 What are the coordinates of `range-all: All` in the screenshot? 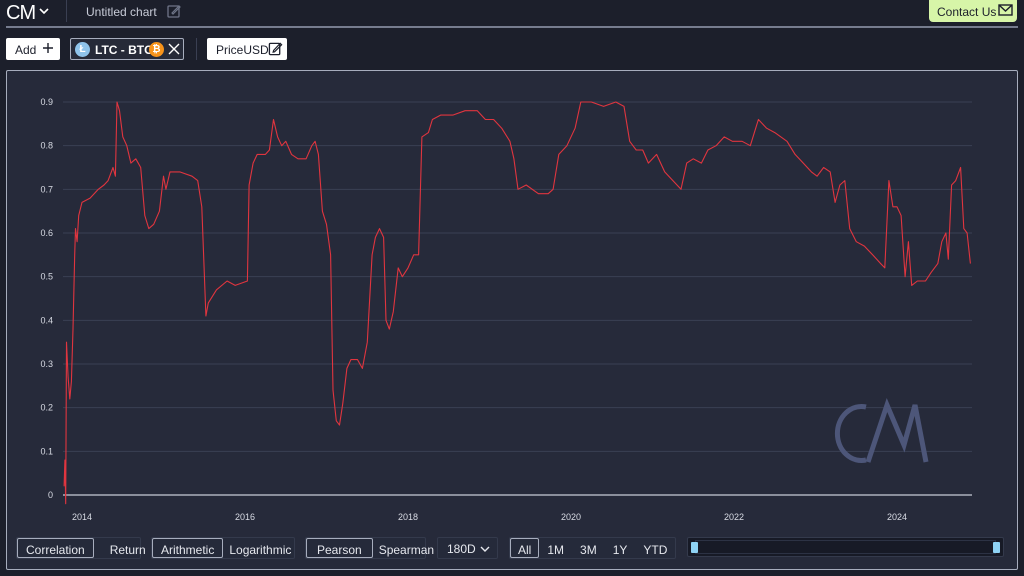 It's located at (525, 548).